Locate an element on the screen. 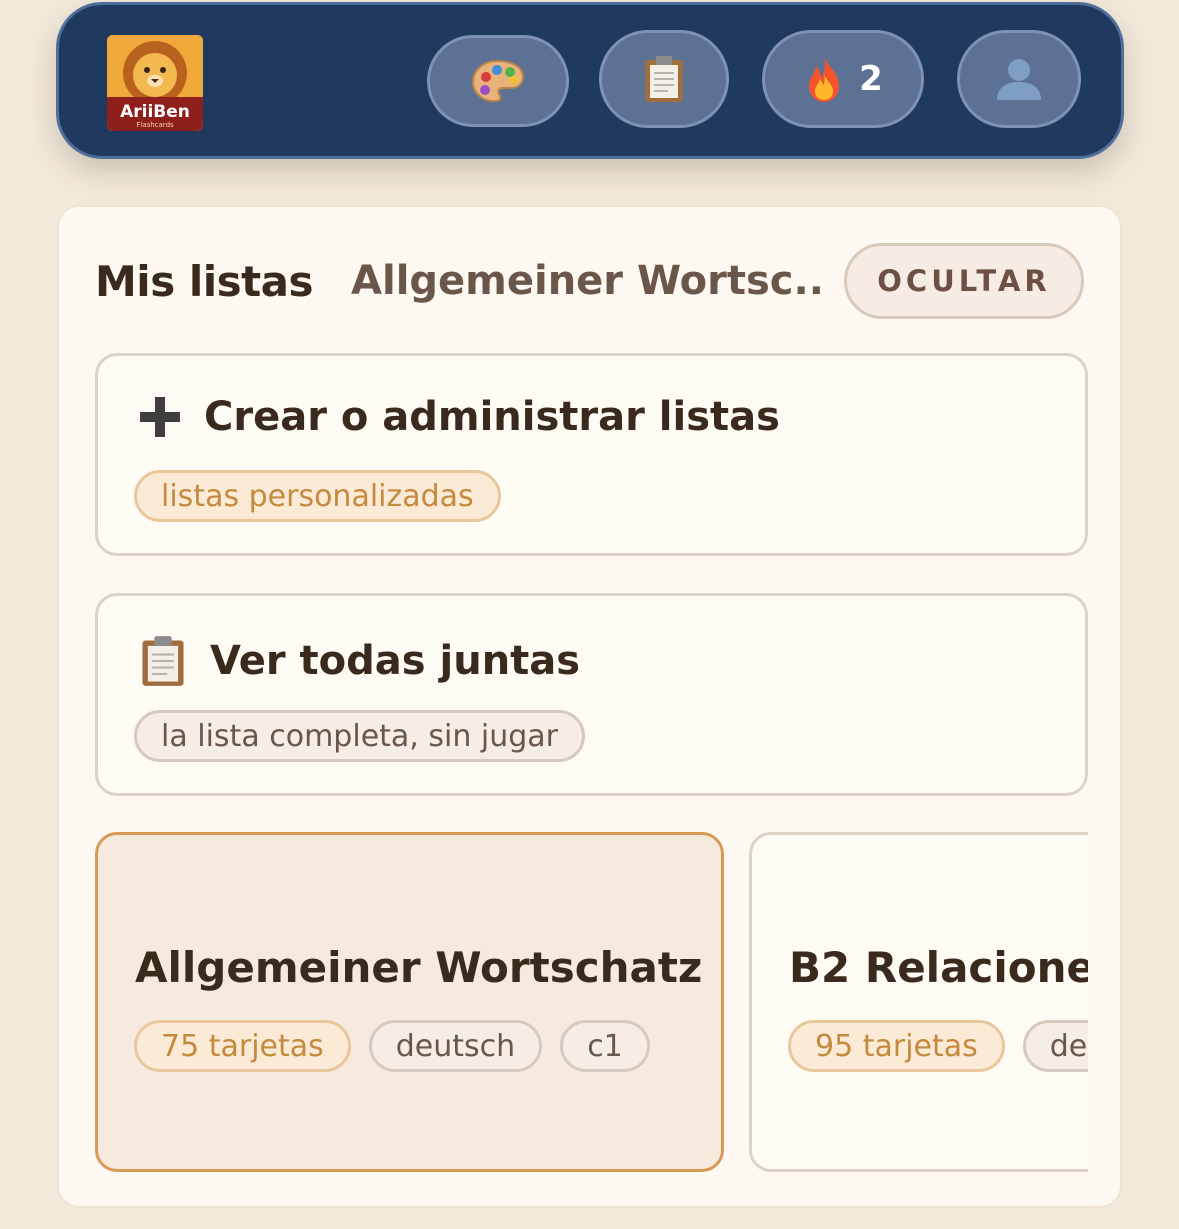  list-title: Allgemeiner Wortschatz is located at coordinates (419, 967).